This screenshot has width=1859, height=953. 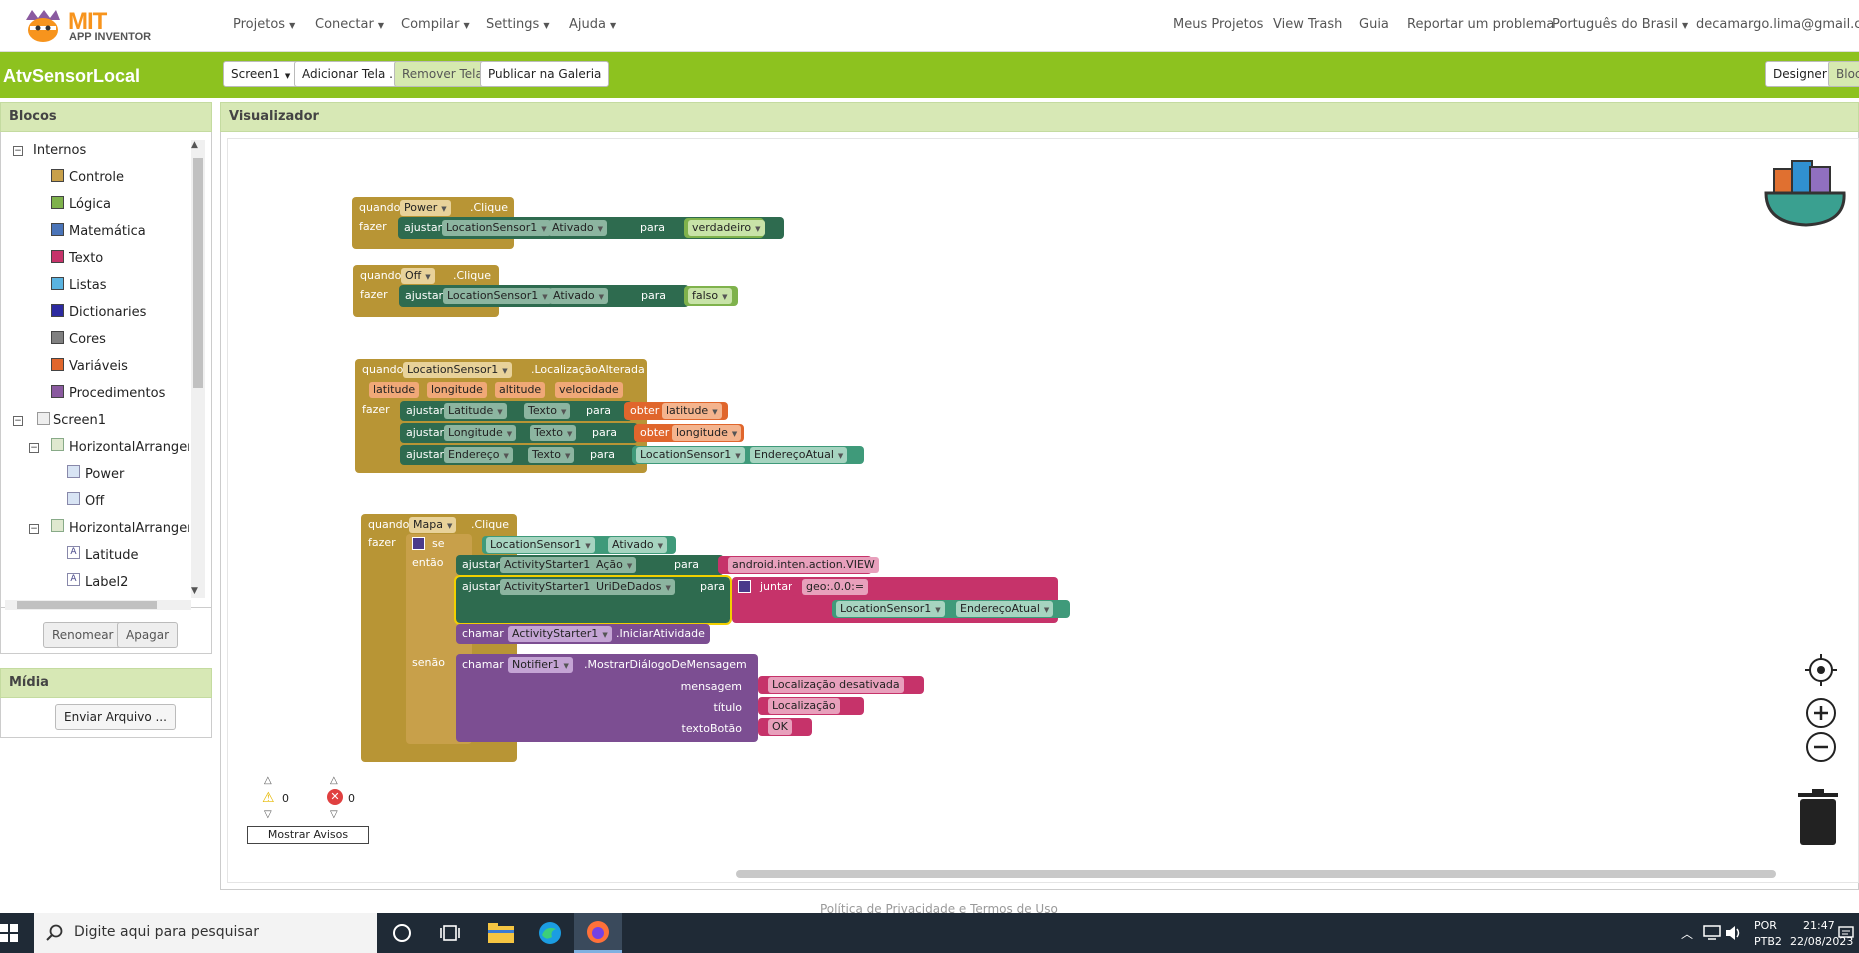 What do you see at coordinates (501, 933) in the screenshot?
I see `file-explorer-icon` at bounding box center [501, 933].